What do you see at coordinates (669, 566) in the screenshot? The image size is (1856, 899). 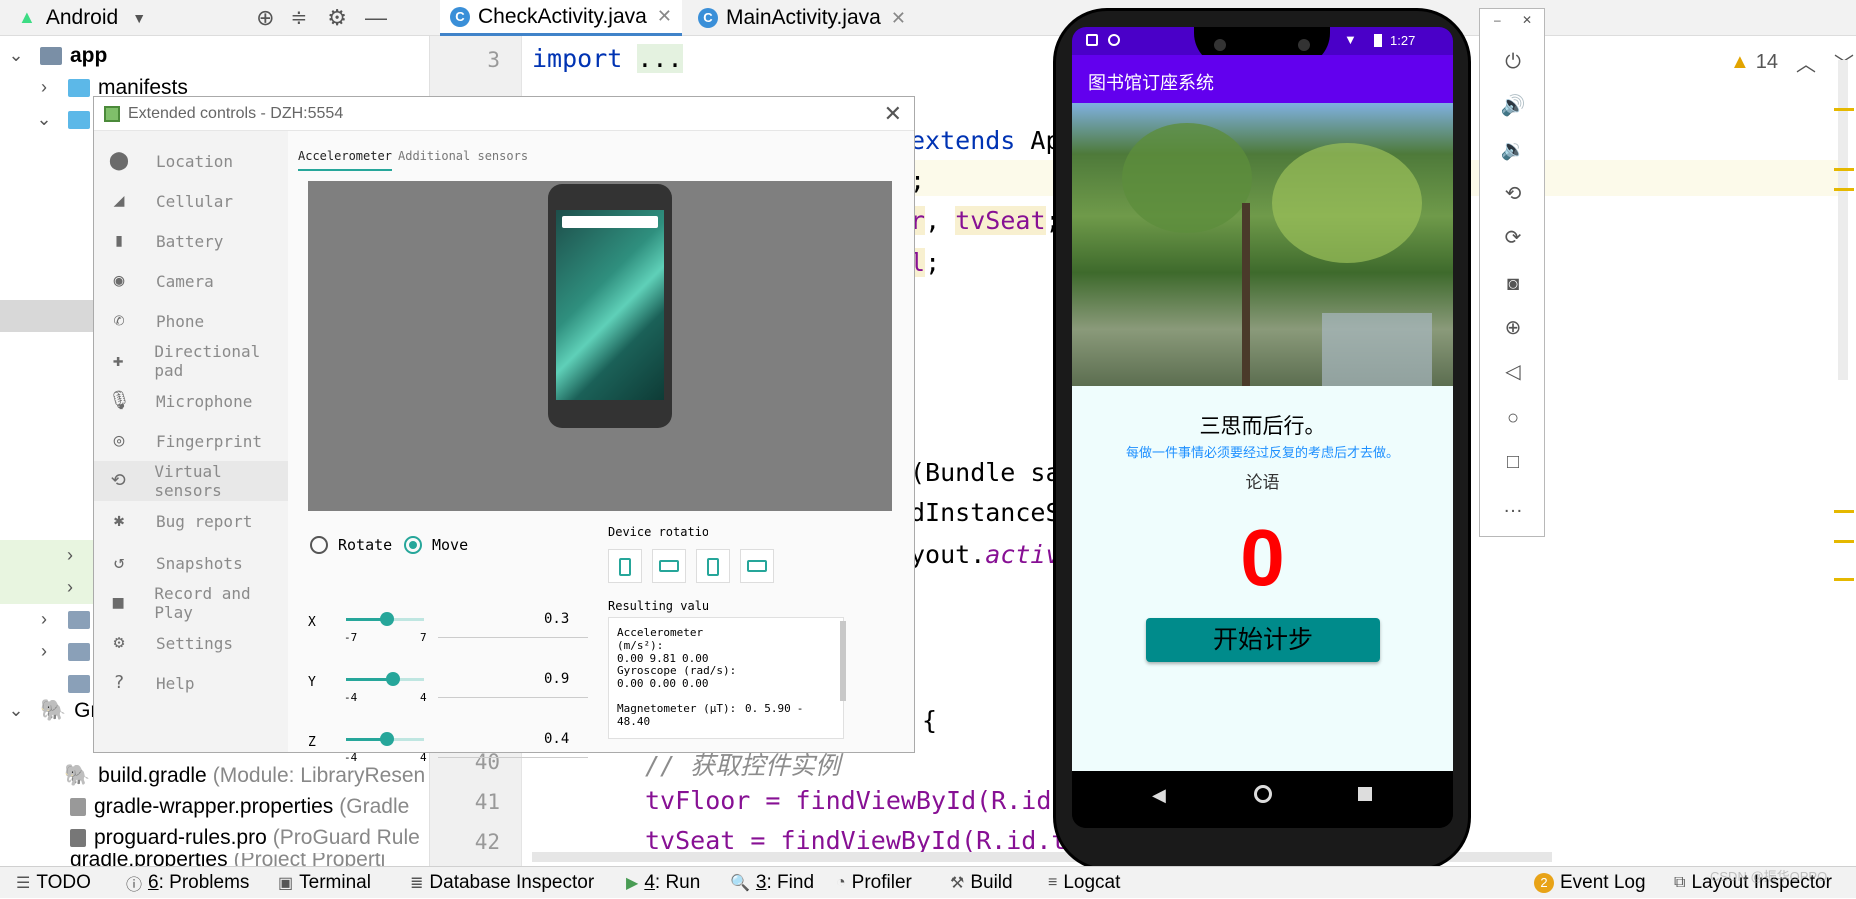 I see `landscape-button` at bounding box center [669, 566].